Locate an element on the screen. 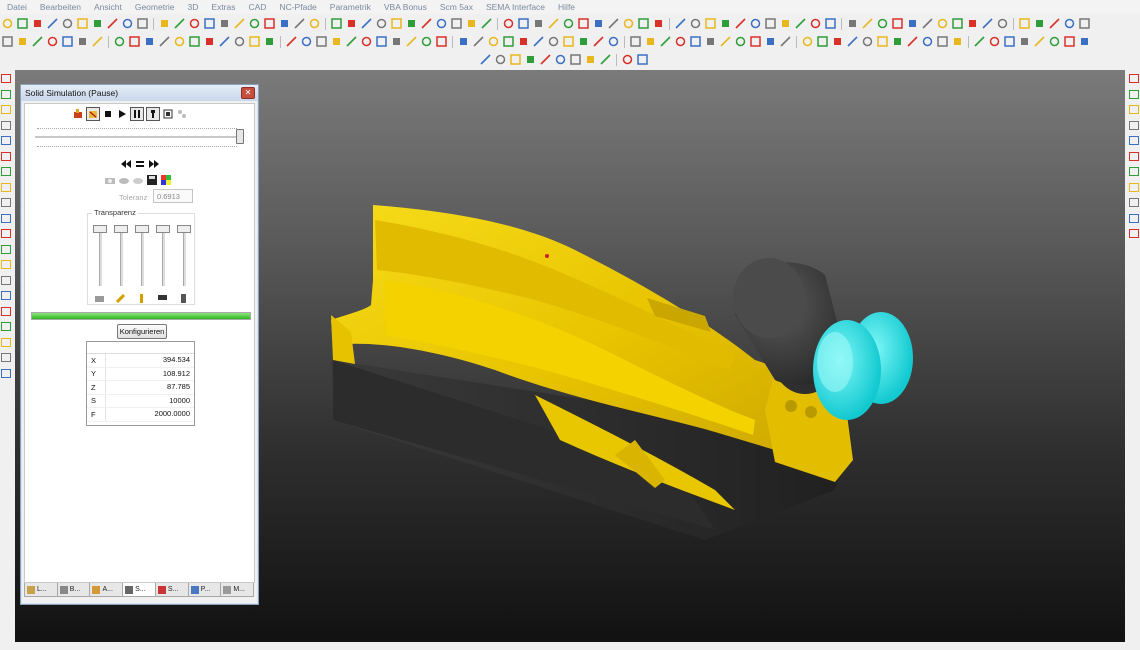 The image size is (1140, 650). tolerance-input: 0.6913 is located at coordinates (173, 196).